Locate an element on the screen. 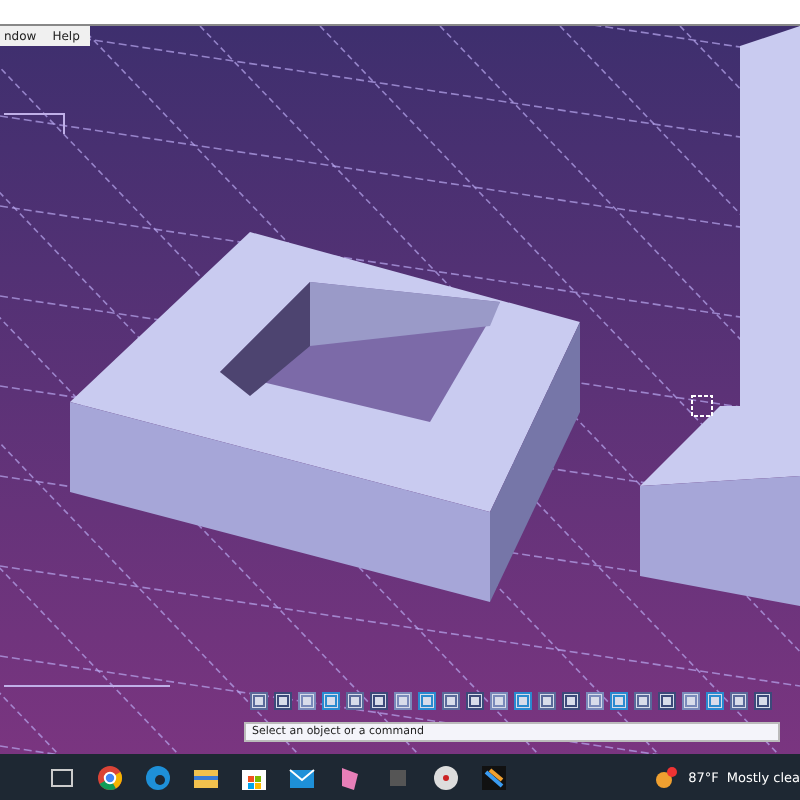  mail-icon is located at coordinates (302, 777).